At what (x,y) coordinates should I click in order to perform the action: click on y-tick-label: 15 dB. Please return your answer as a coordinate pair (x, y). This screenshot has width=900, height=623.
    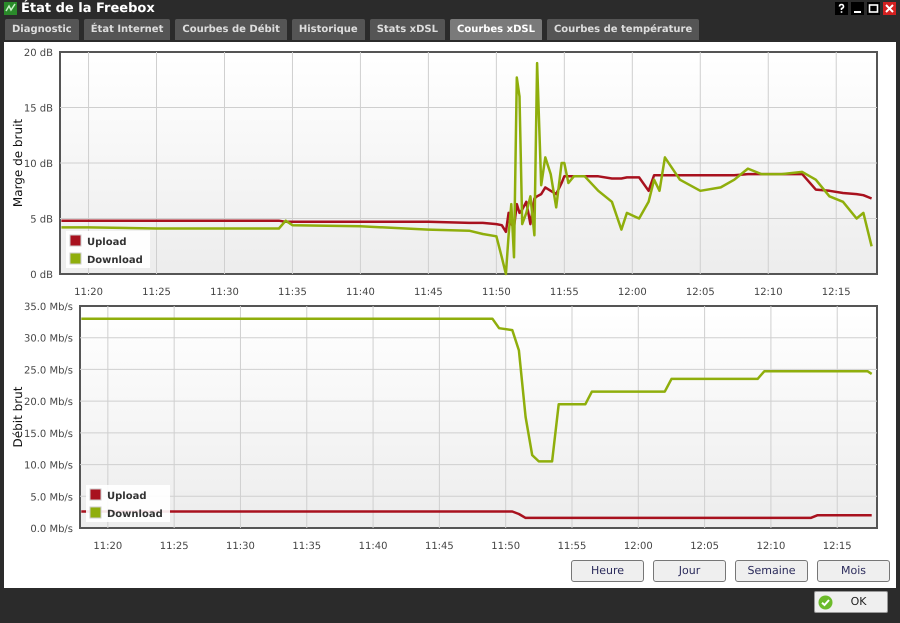
    Looking at the image, I should click on (38, 109).